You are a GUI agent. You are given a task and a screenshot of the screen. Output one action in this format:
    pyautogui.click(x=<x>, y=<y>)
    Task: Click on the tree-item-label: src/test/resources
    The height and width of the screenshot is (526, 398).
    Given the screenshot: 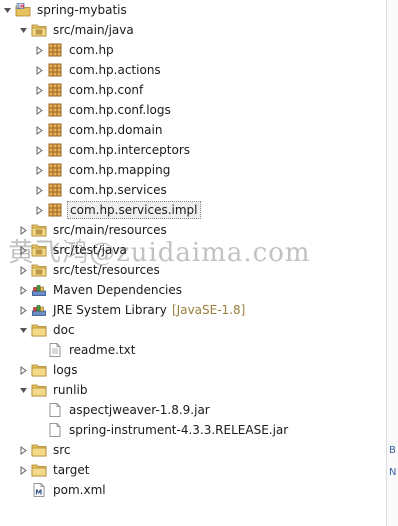 What is the action you would take?
    pyautogui.click(x=106, y=270)
    